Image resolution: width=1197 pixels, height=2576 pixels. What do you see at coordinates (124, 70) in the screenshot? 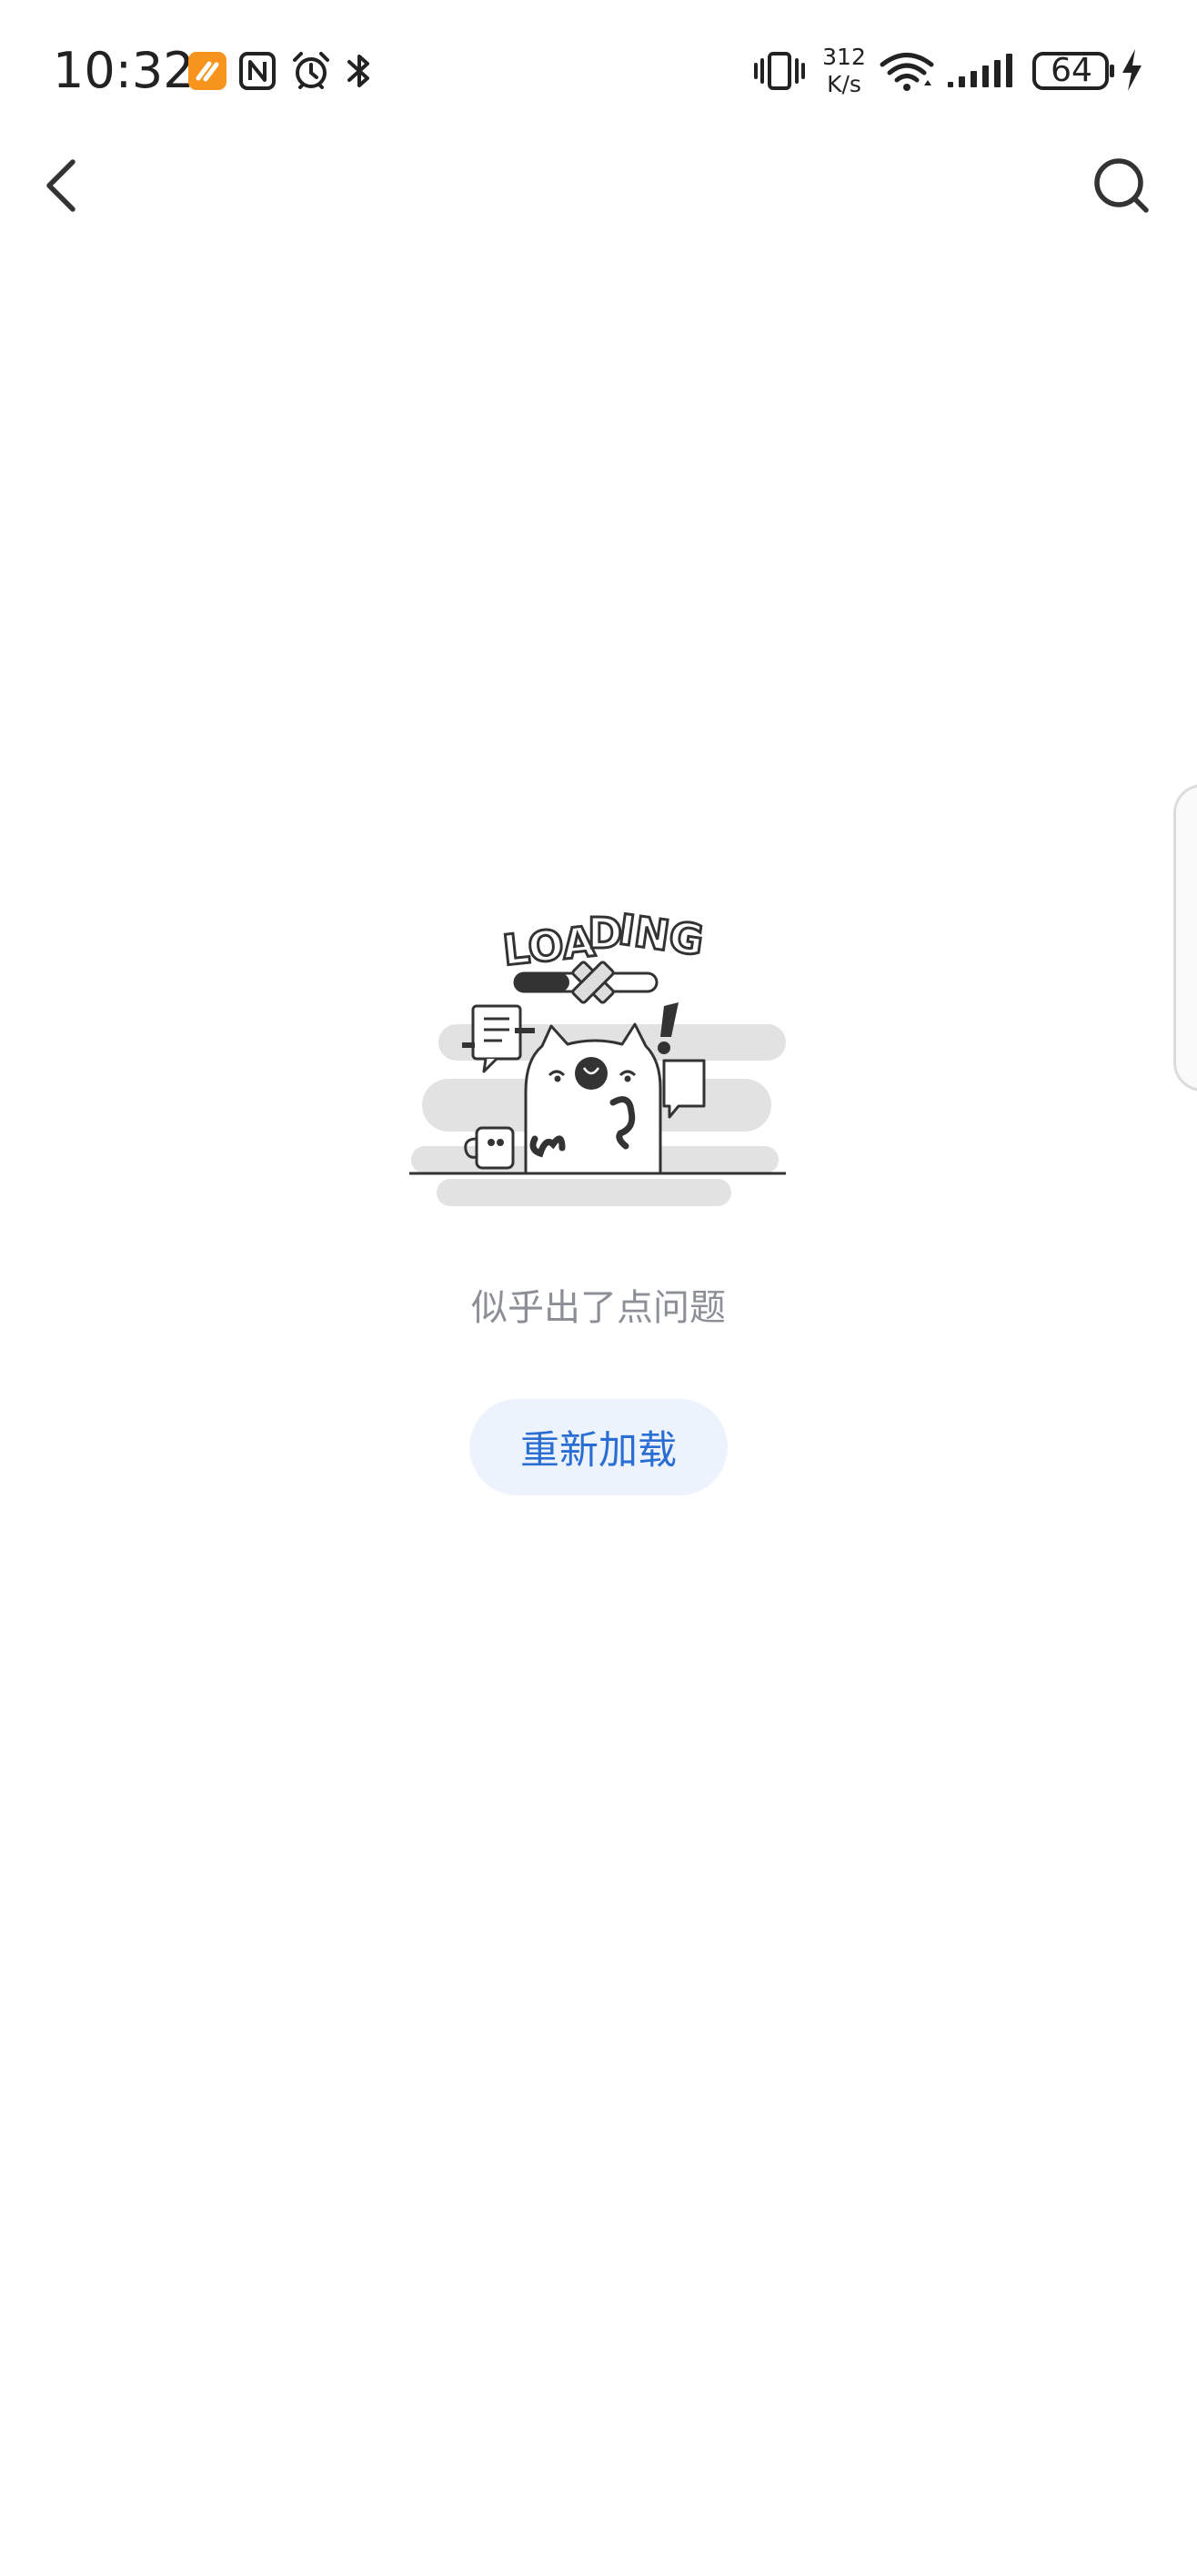
I see `status-time: 10:32` at bounding box center [124, 70].